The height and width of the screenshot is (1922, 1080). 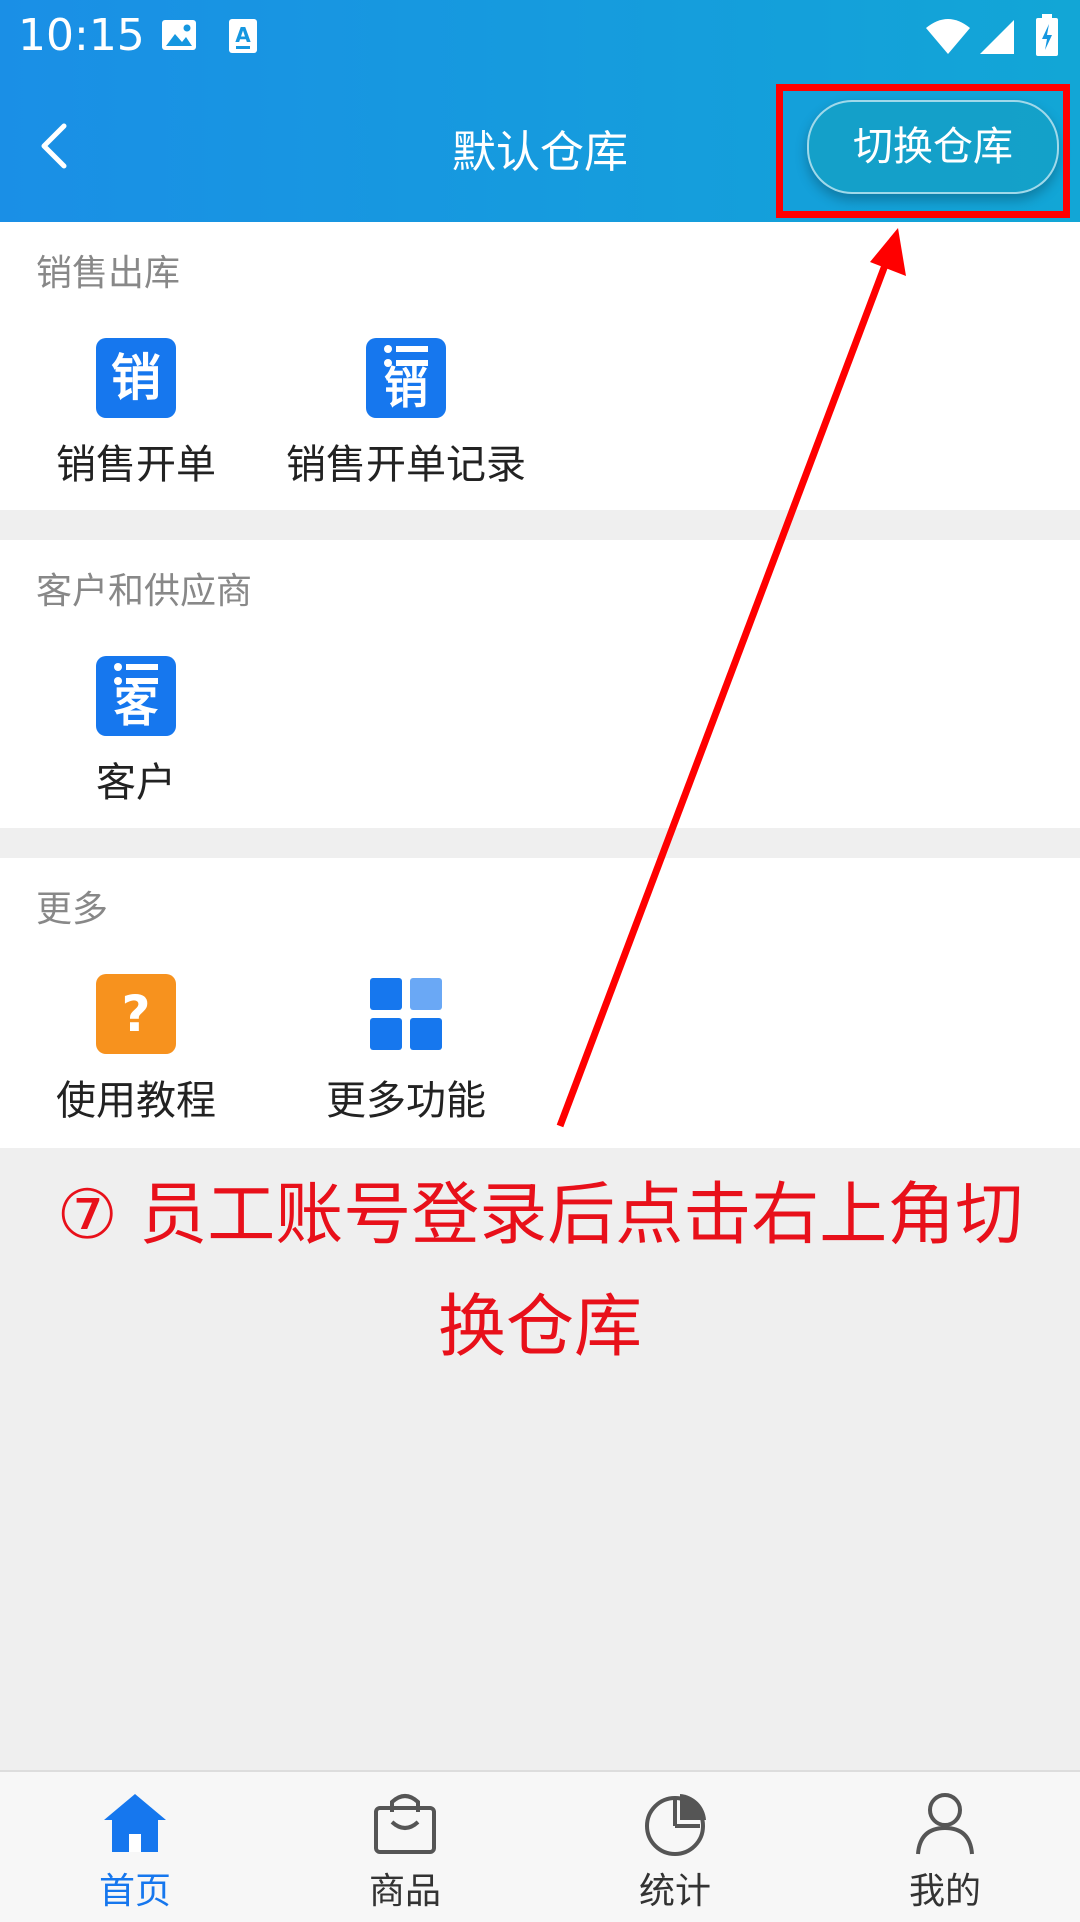 I want to click on shopping-bag-icon, so click(x=405, y=1824).